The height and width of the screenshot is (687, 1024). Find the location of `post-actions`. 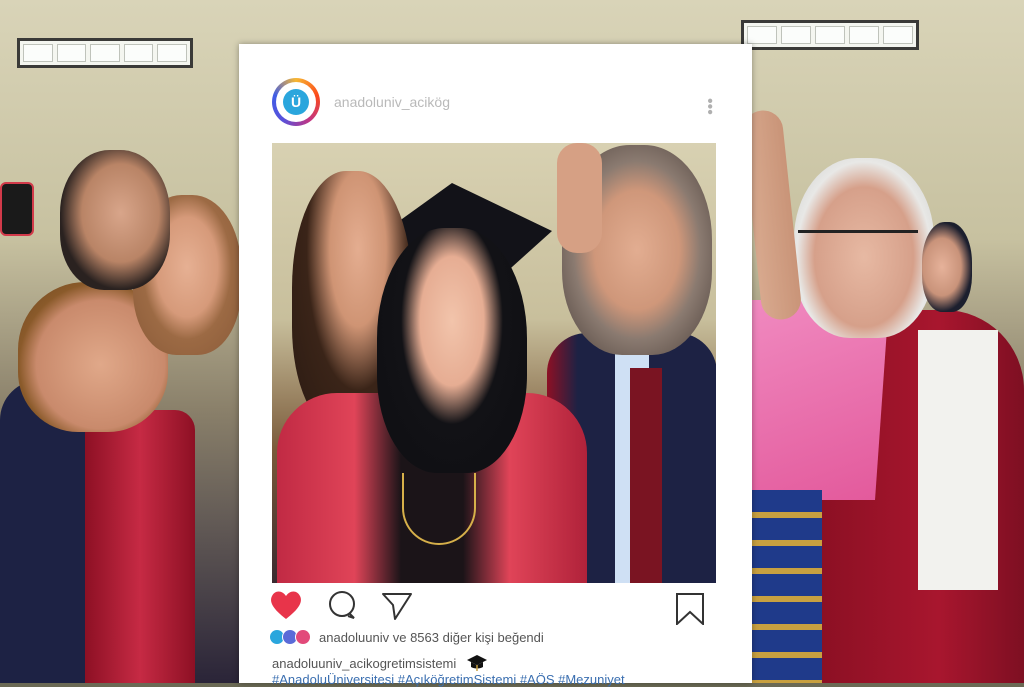

post-actions is located at coordinates (494, 607).